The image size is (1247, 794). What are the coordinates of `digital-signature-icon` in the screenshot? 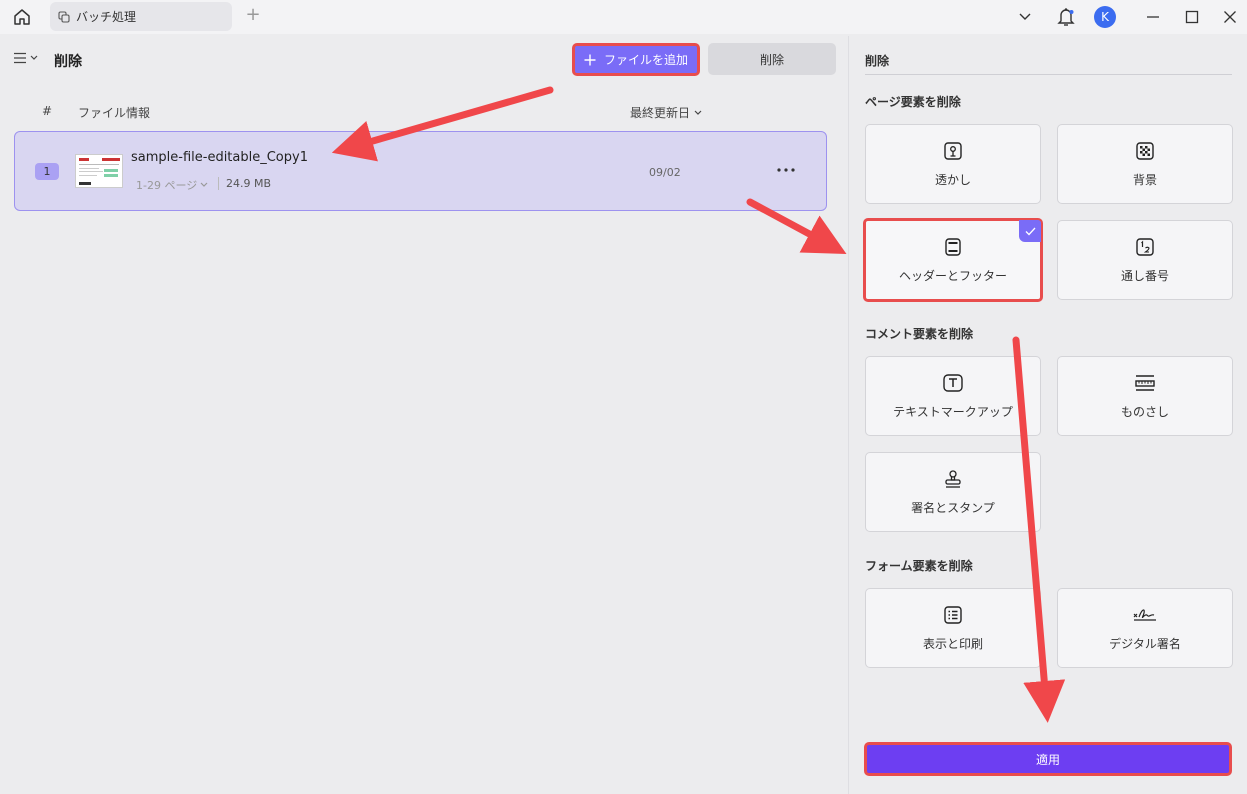 It's located at (1144, 614).